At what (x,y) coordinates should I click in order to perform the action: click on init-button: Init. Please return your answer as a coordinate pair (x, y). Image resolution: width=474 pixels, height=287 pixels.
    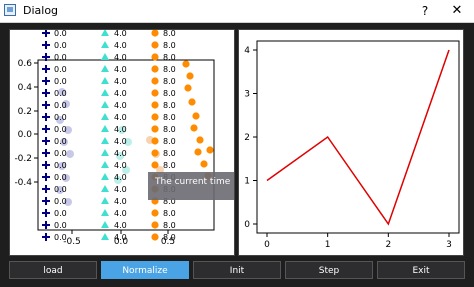
    Looking at the image, I should click on (237, 270).